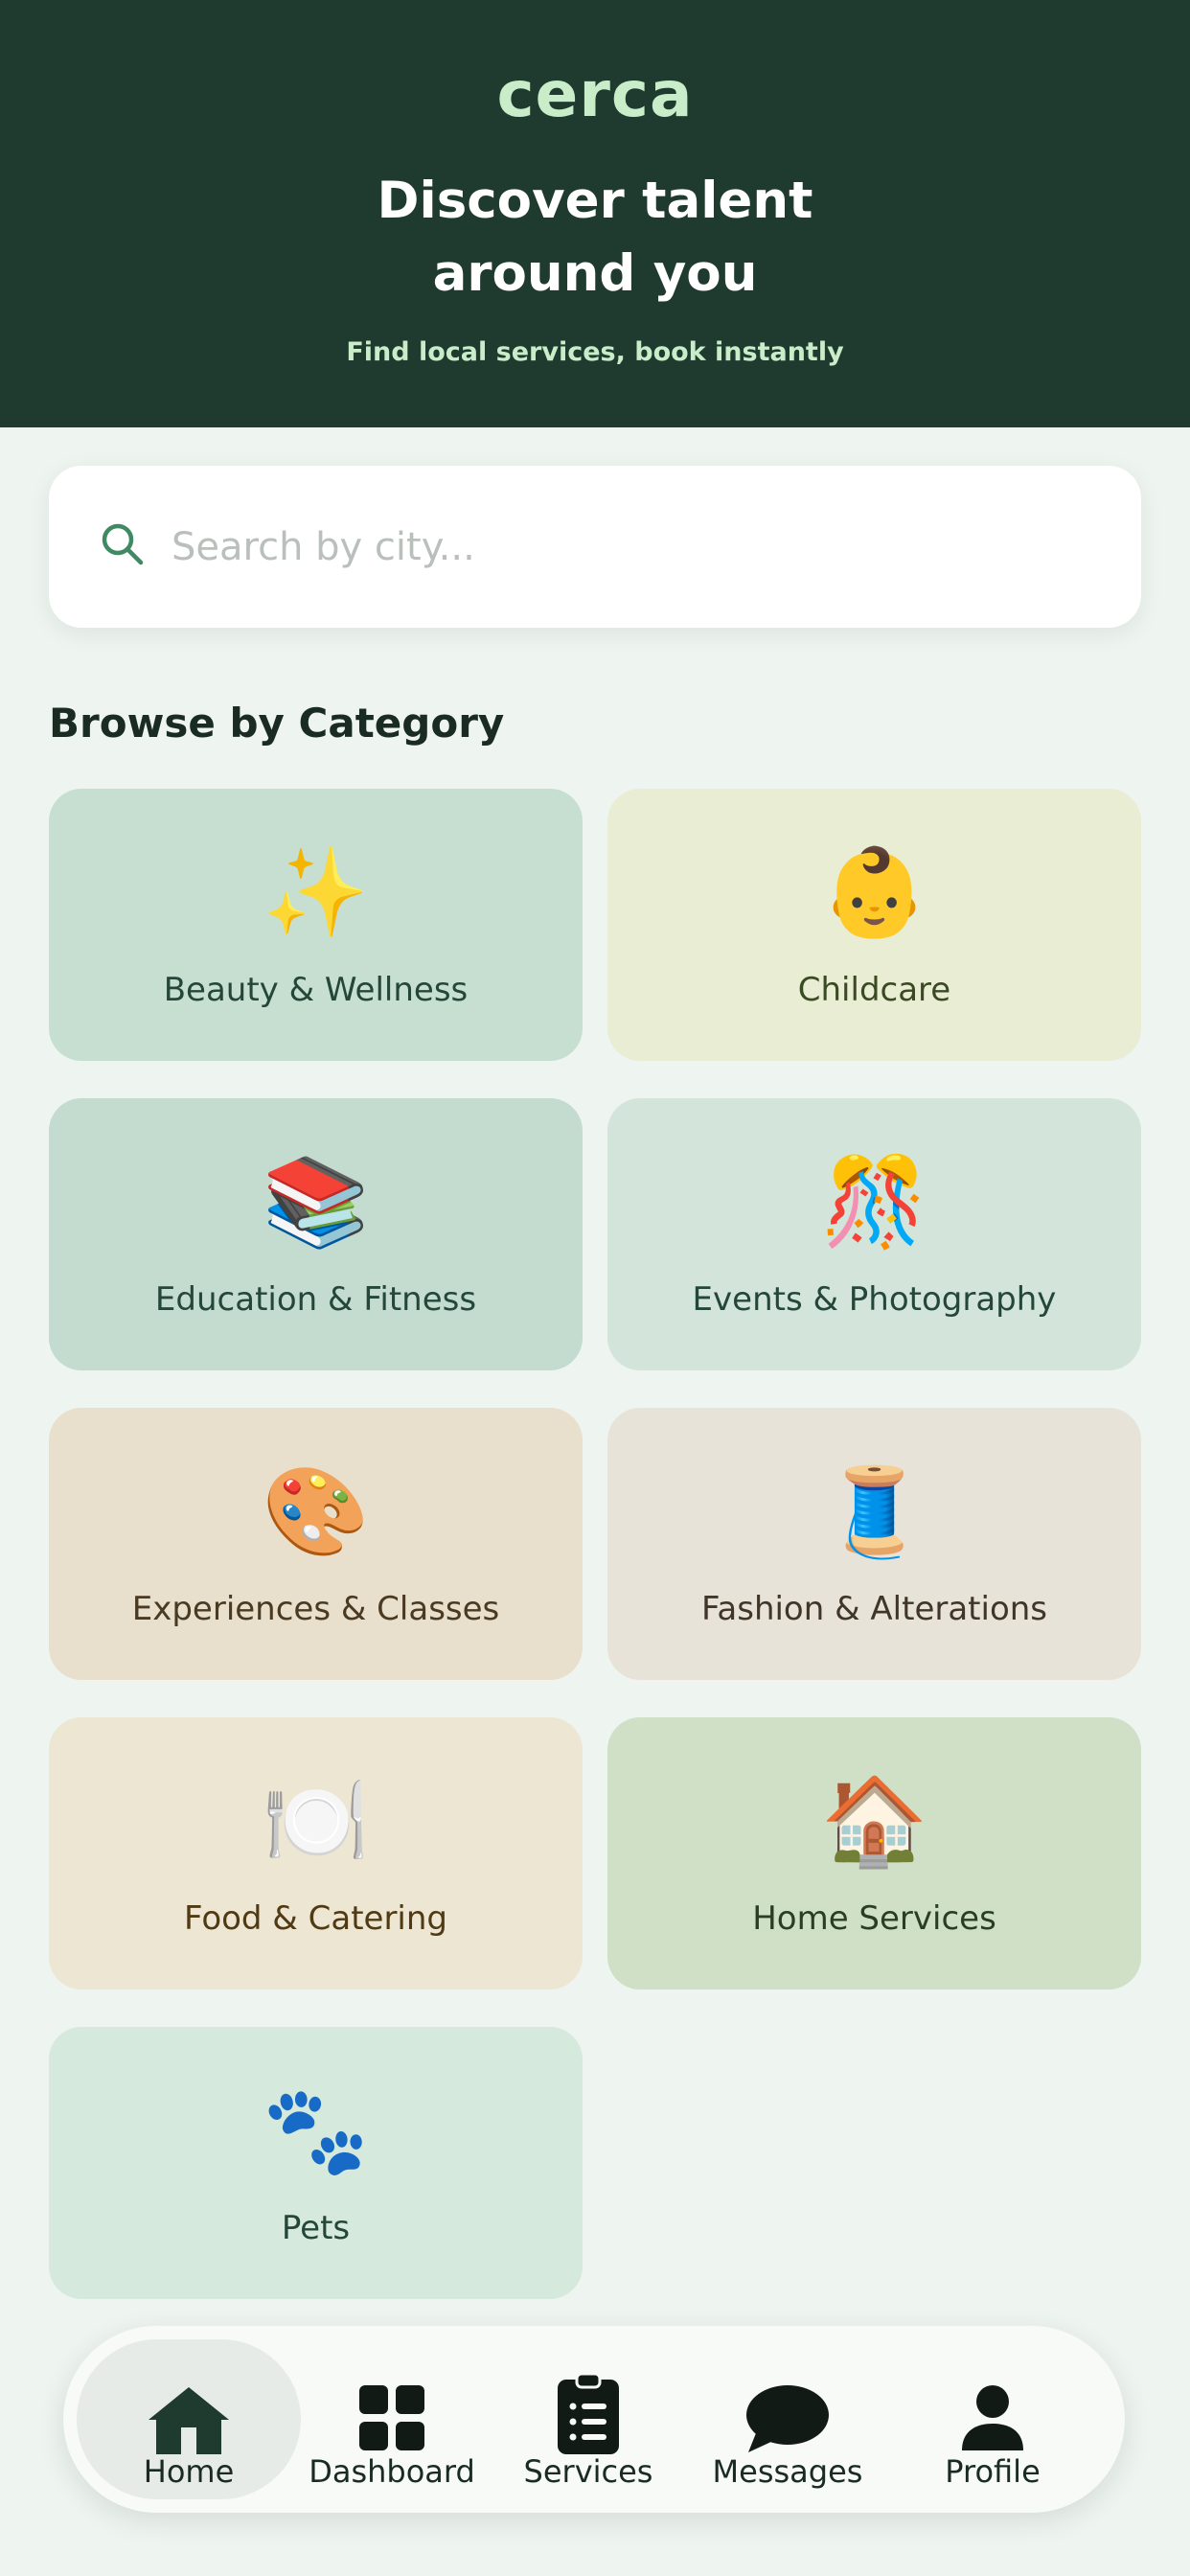 This screenshot has height=2576, width=1190. Describe the element at coordinates (316, 1299) in the screenshot. I see `category-label: Education & Fitness` at that location.